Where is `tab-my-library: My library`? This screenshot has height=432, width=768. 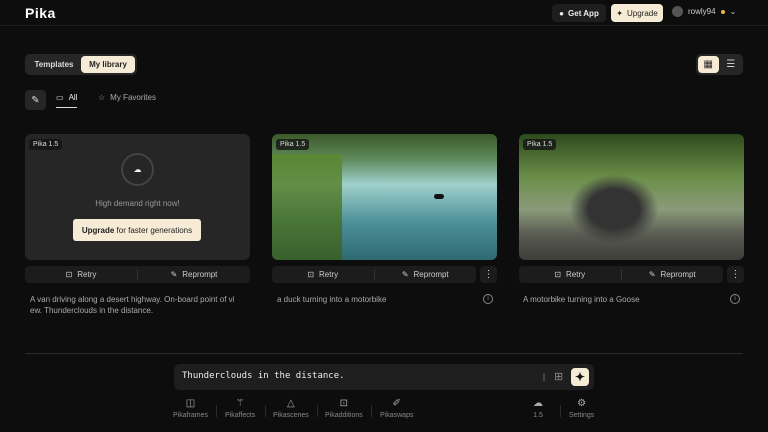
tab-my-library: My library is located at coordinates (108, 64).